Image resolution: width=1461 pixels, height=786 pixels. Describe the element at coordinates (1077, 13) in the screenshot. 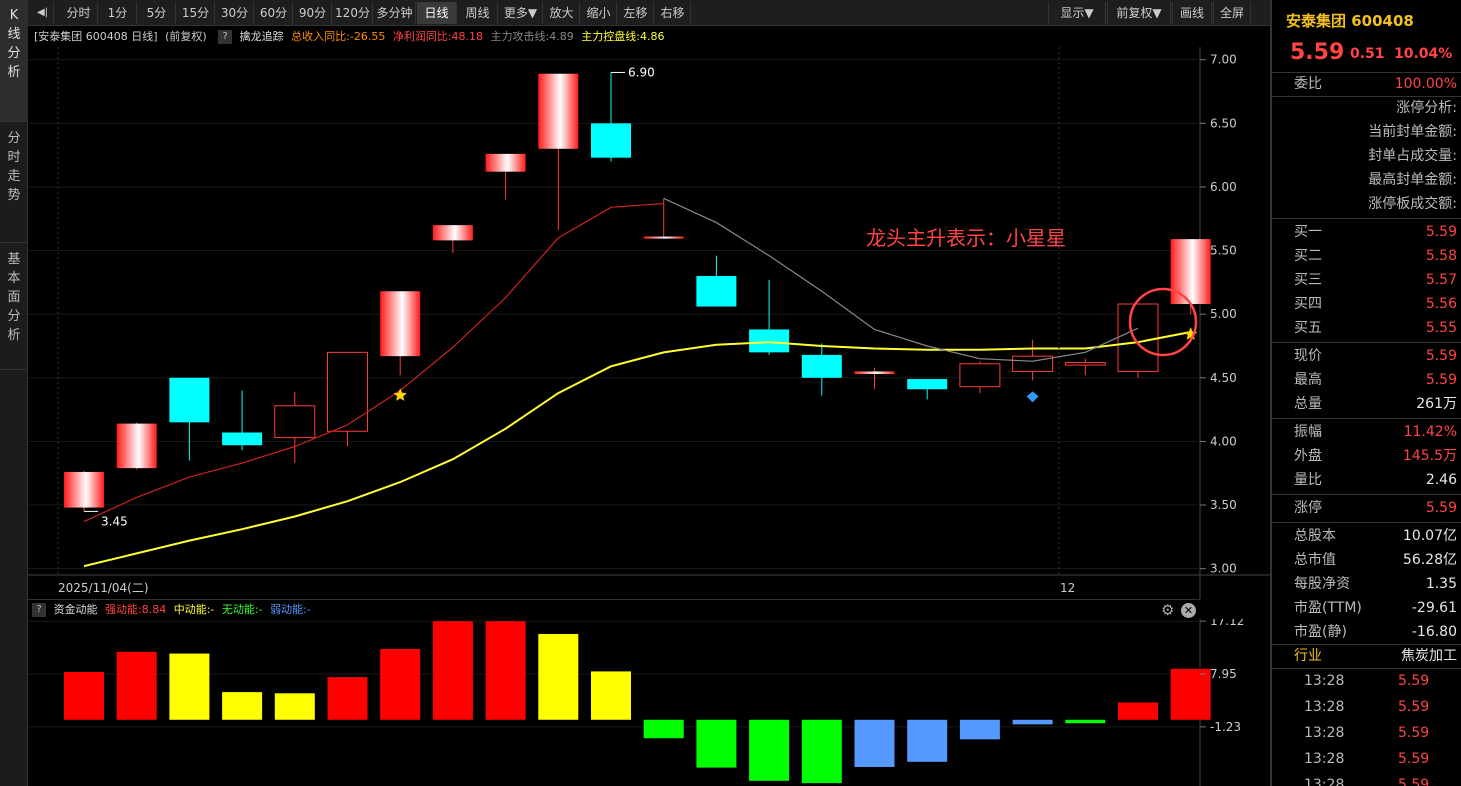

I see `toolbar-right-btn-0: 显示▼` at that location.